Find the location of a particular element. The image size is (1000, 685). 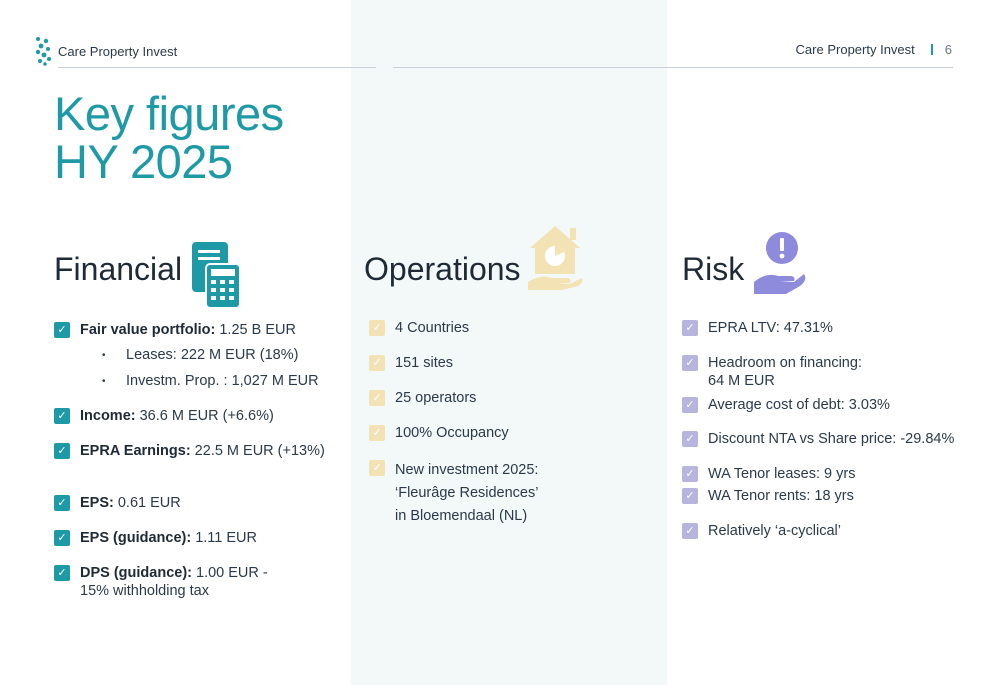

financial-heading: Financial is located at coordinates (118, 269).